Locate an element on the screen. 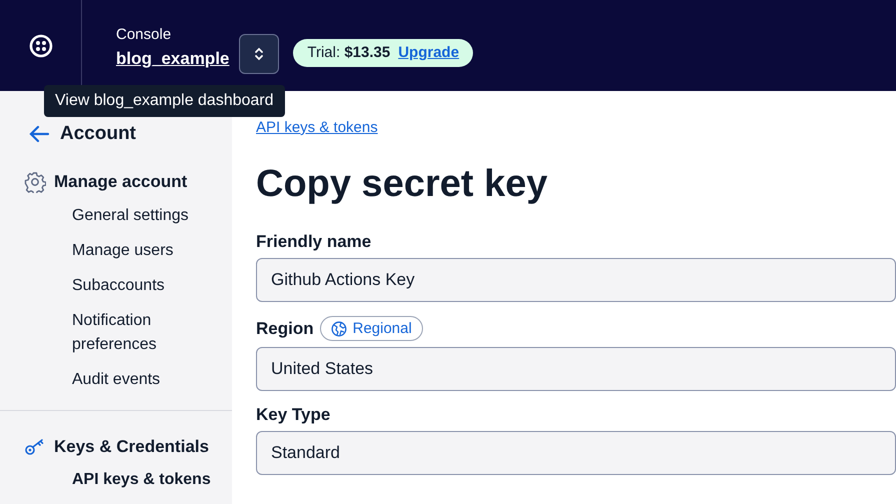 Image resolution: width=896 pixels, height=504 pixels. trial-label: Trial: $13.35 is located at coordinates (348, 52).